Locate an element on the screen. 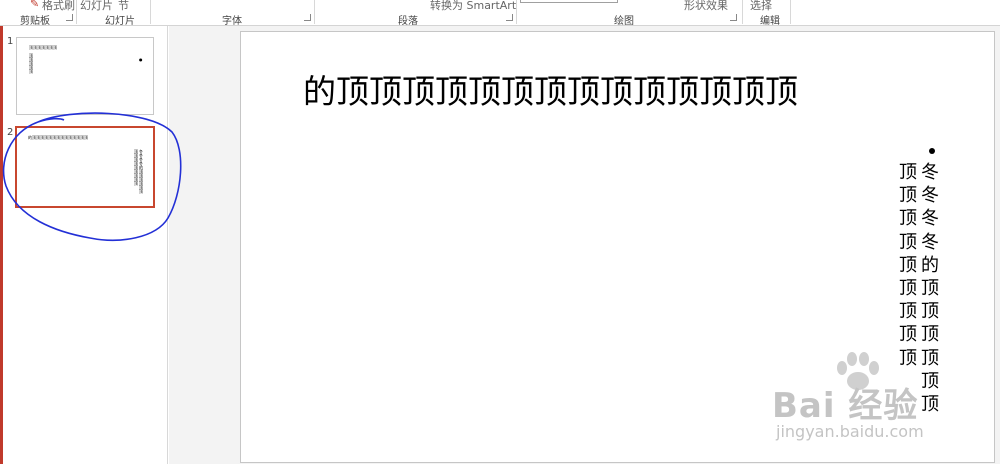  bullet-icon is located at coordinates (932, 151).